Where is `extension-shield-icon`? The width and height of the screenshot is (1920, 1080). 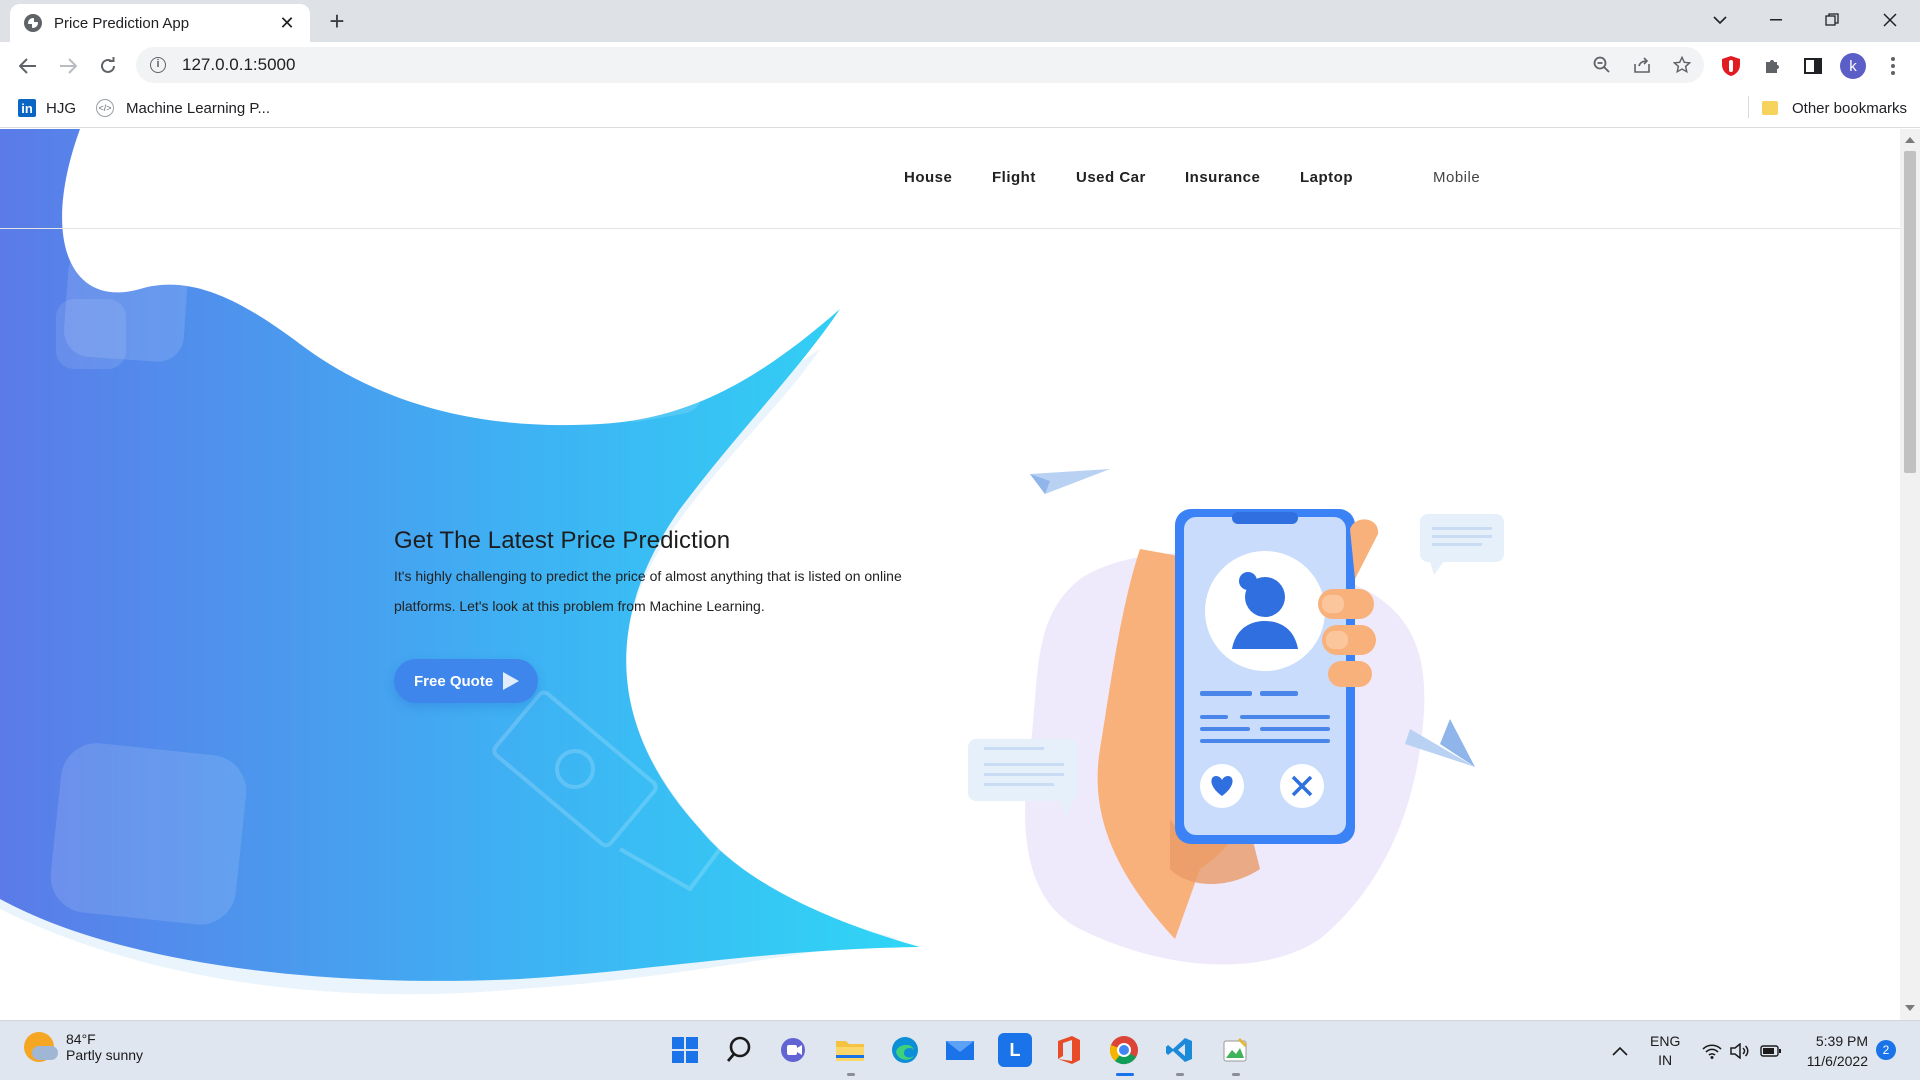
extension-shield-icon is located at coordinates (1731, 66).